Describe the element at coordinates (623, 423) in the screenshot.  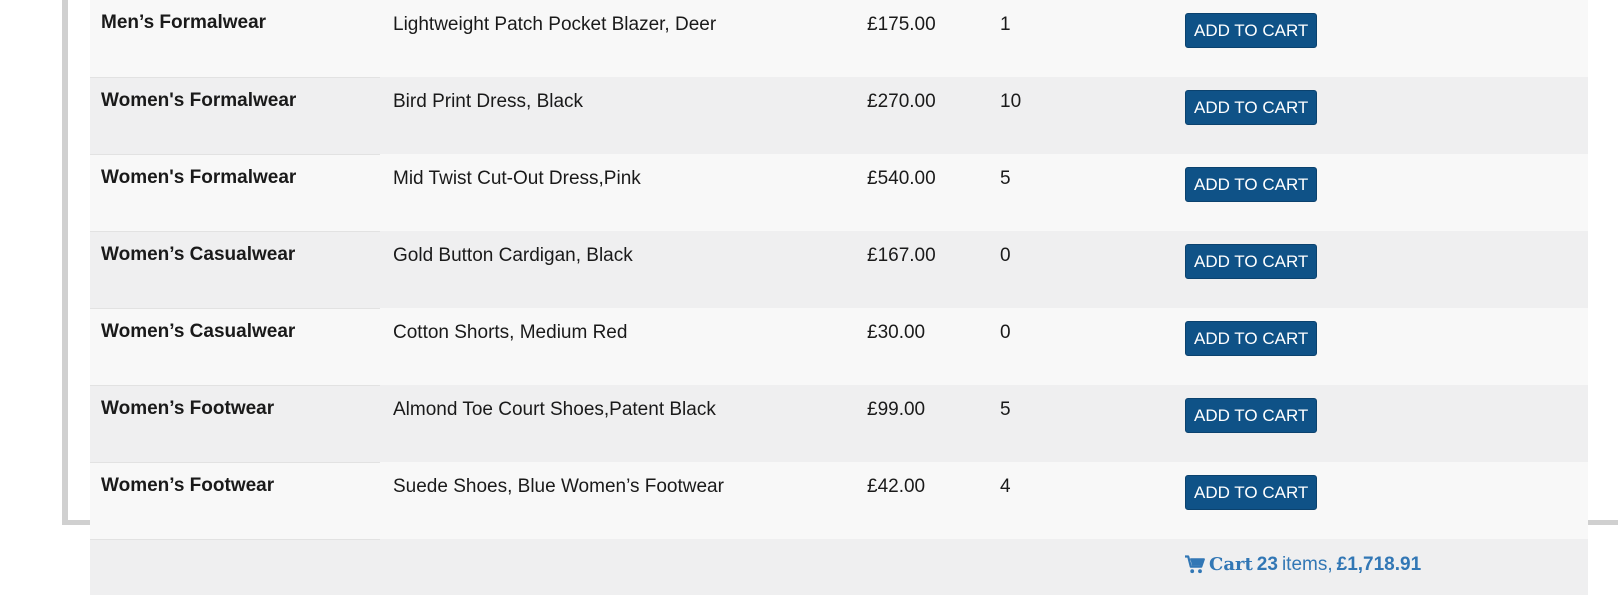
I see `product-name: Almond Toe Court Shoes,Patent Black` at that location.